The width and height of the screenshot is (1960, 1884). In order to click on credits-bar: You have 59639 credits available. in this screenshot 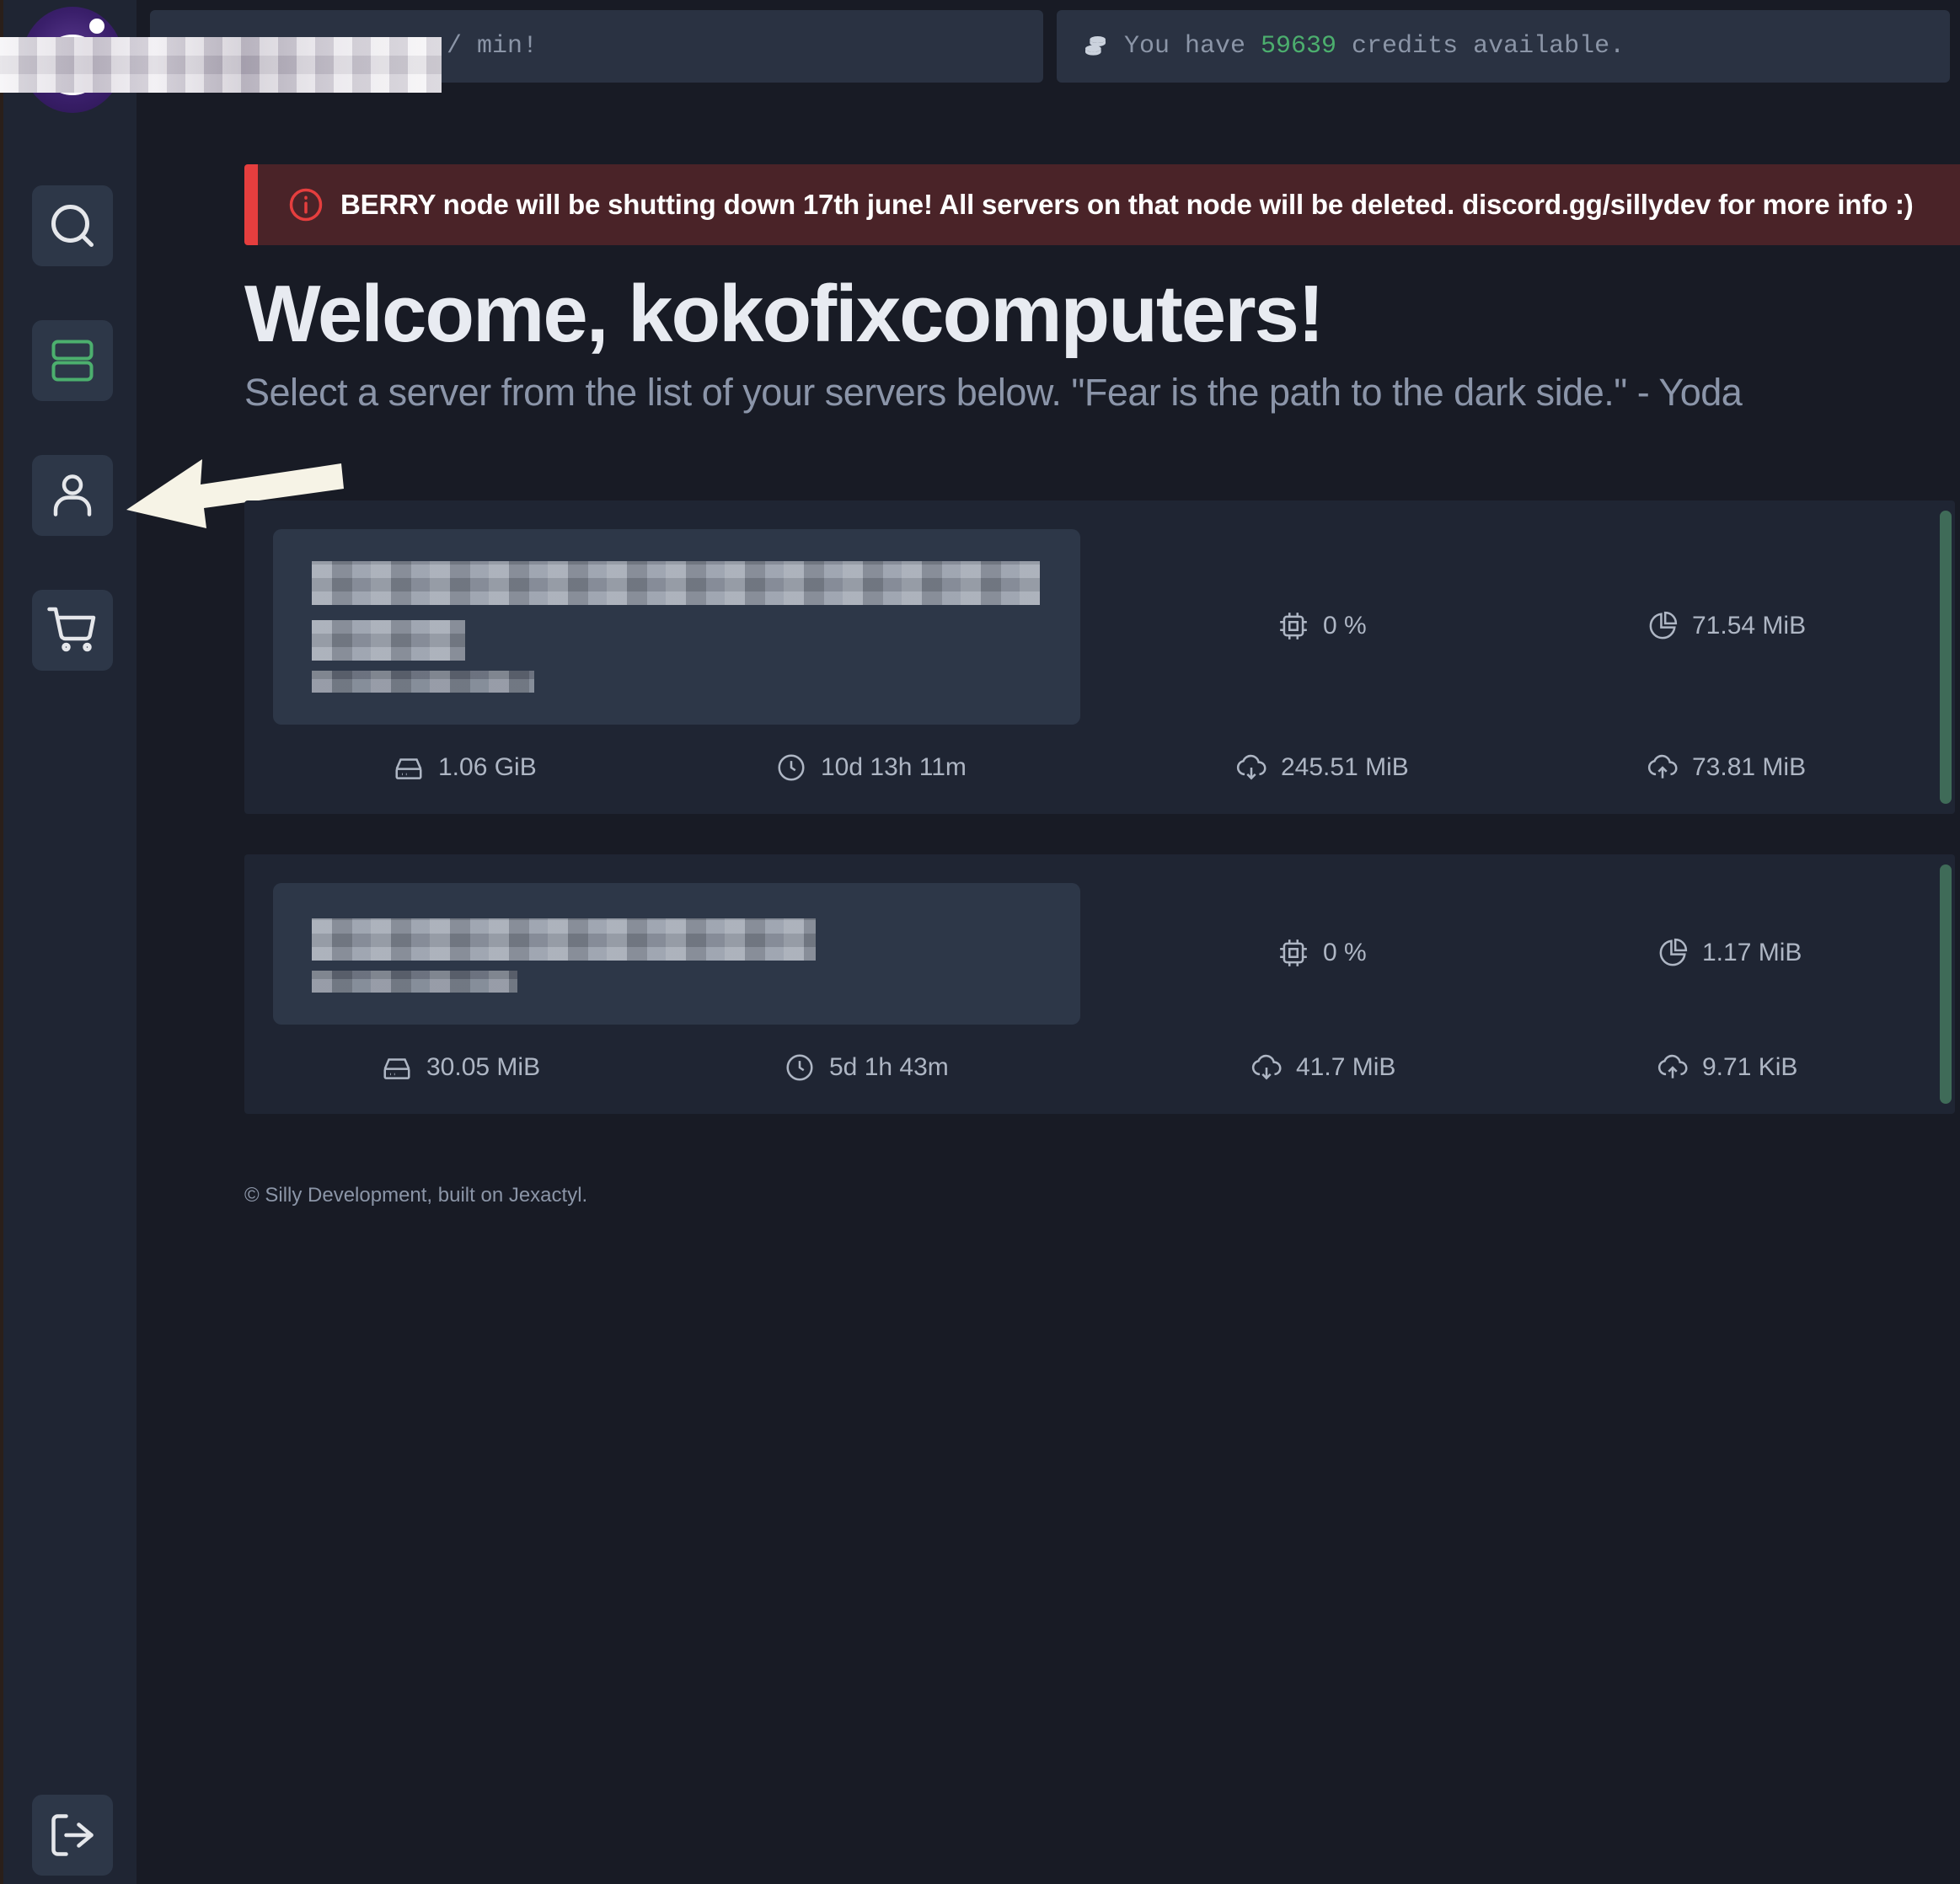, I will do `click(1503, 46)`.